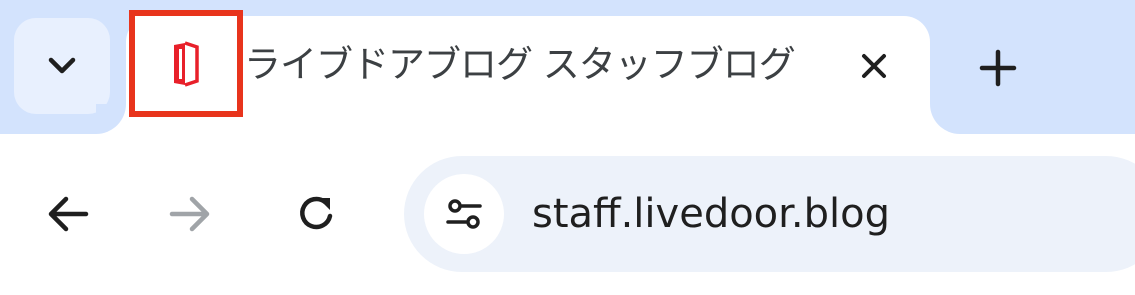  I want to click on tab-title: ライブドアブログ スタッフブログ, so click(520, 64).